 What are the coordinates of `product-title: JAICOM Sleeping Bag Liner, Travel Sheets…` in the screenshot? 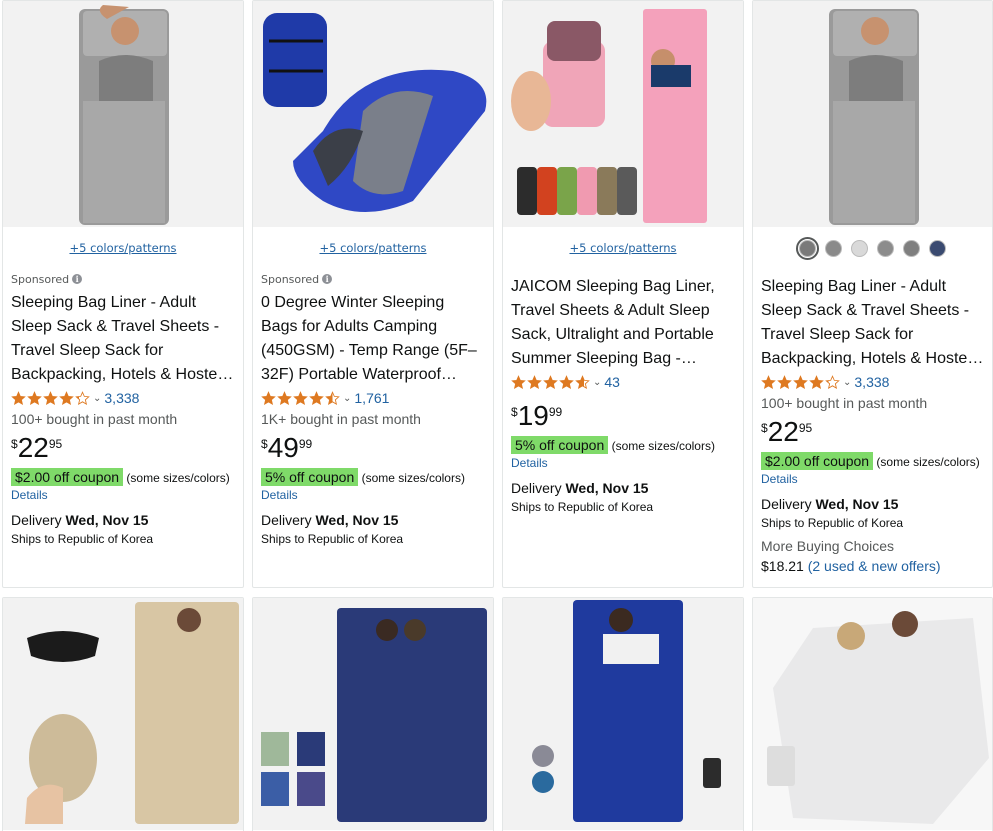 It's located at (623, 323).